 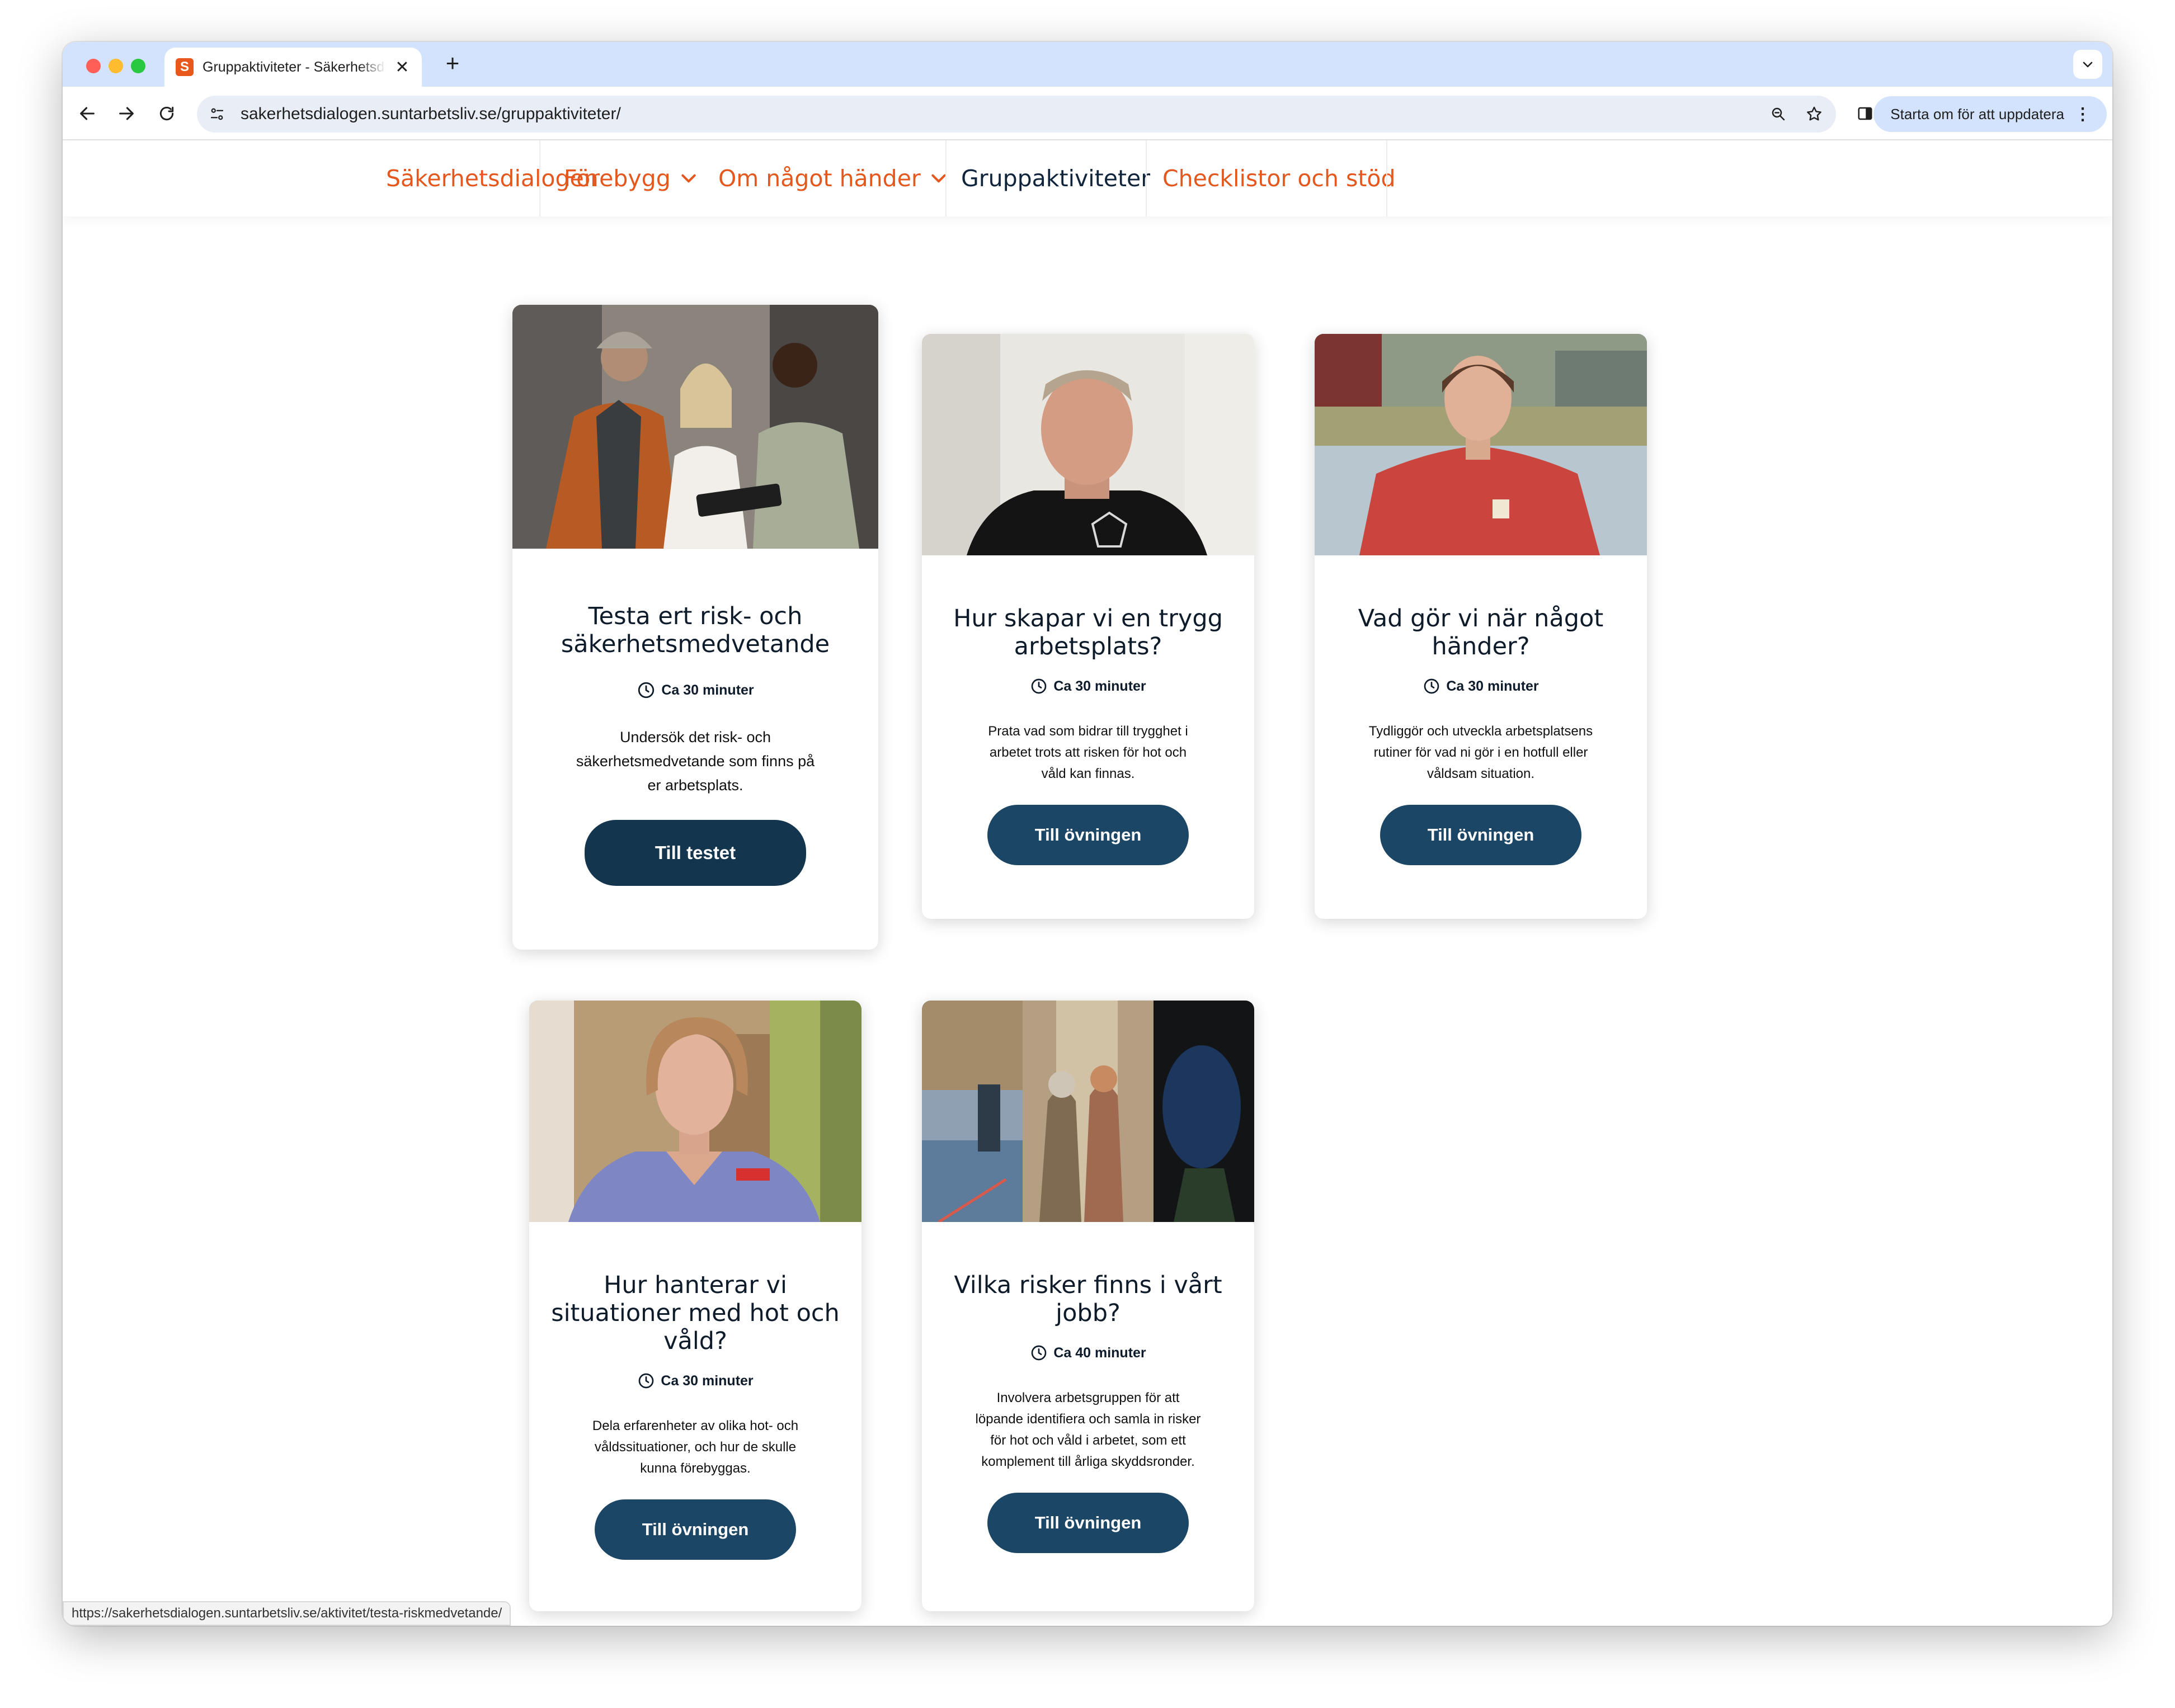 I want to click on side-panel-icon, so click(x=1865, y=114).